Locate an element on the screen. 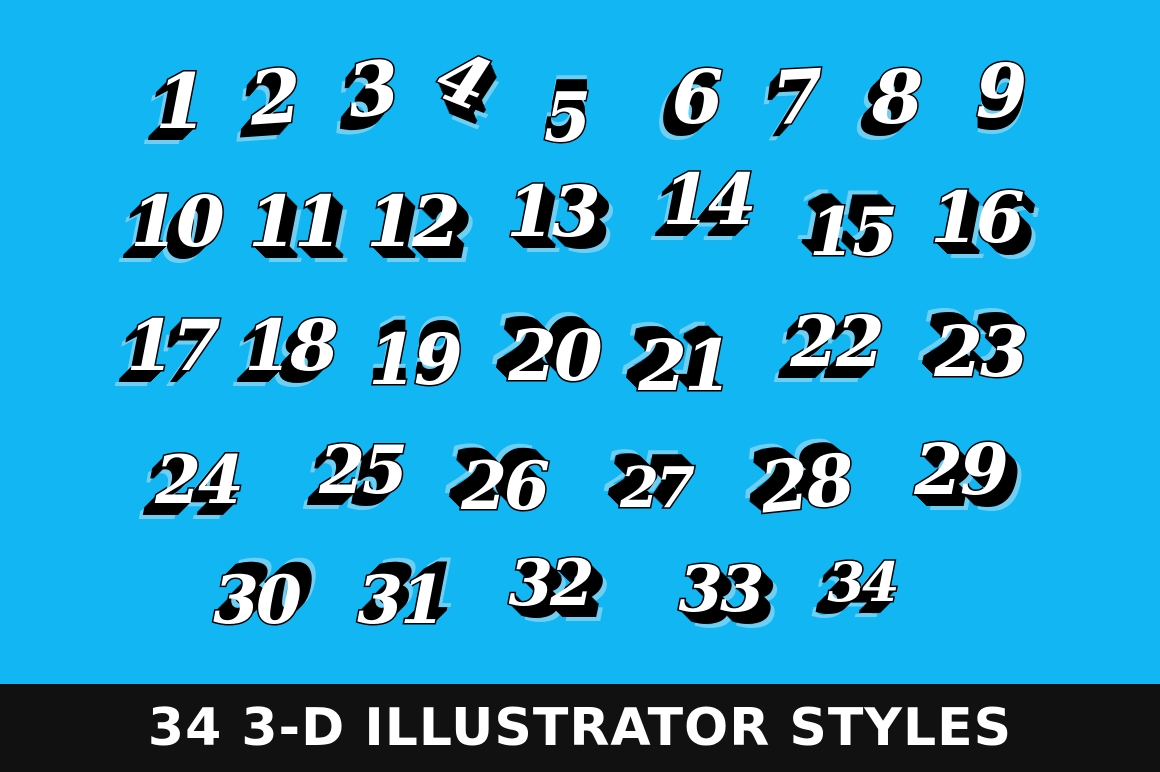  number-style-18: 18 is located at coordinates (291, 345).